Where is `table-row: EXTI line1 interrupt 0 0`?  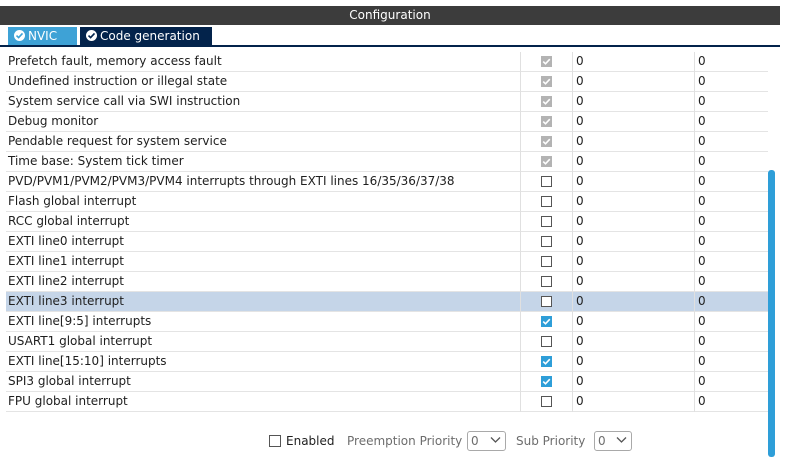 table-row: EXTI line1 interrupt 0 0 is located at coordinates (387, 262).